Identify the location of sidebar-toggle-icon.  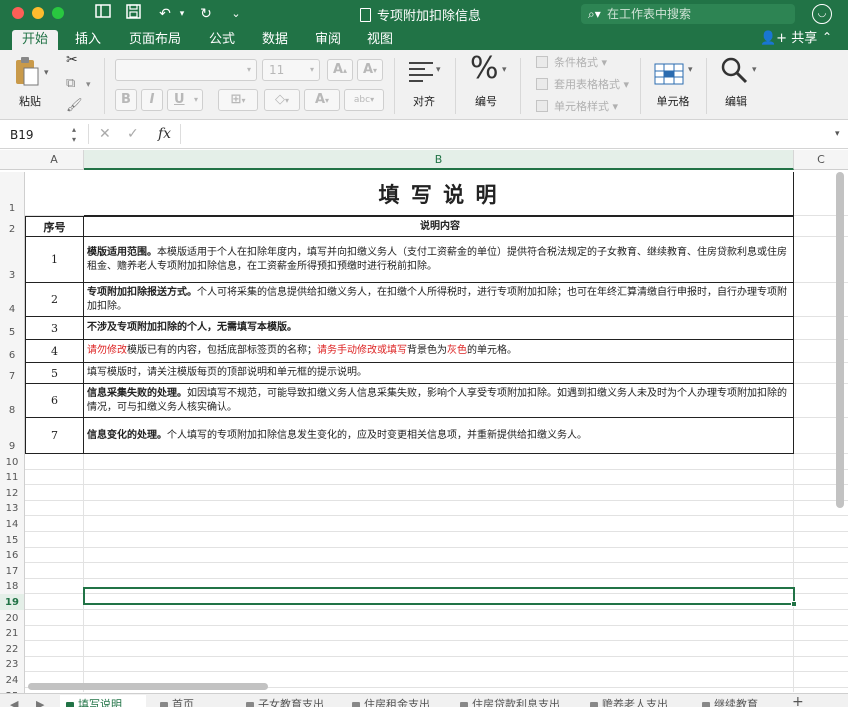
(103, 14).